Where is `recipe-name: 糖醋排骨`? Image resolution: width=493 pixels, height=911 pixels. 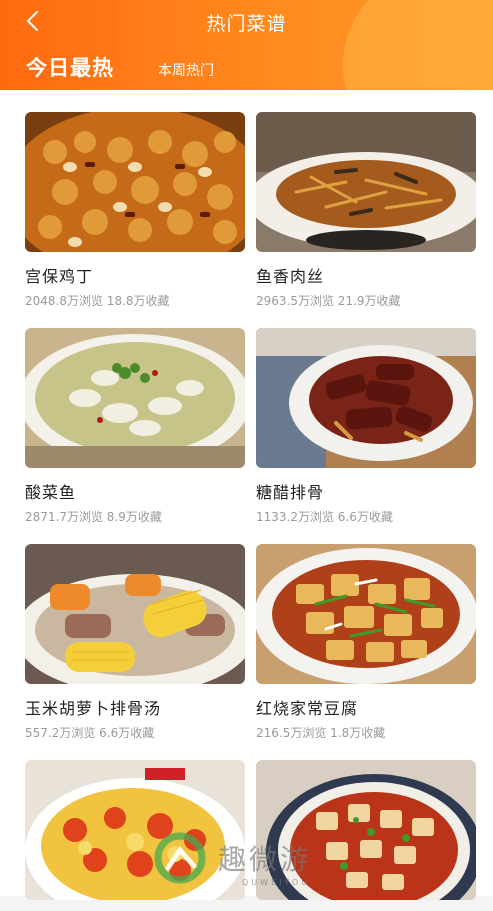
recipe-name: 糖醋排骨 is located at coordinates (290, 492).